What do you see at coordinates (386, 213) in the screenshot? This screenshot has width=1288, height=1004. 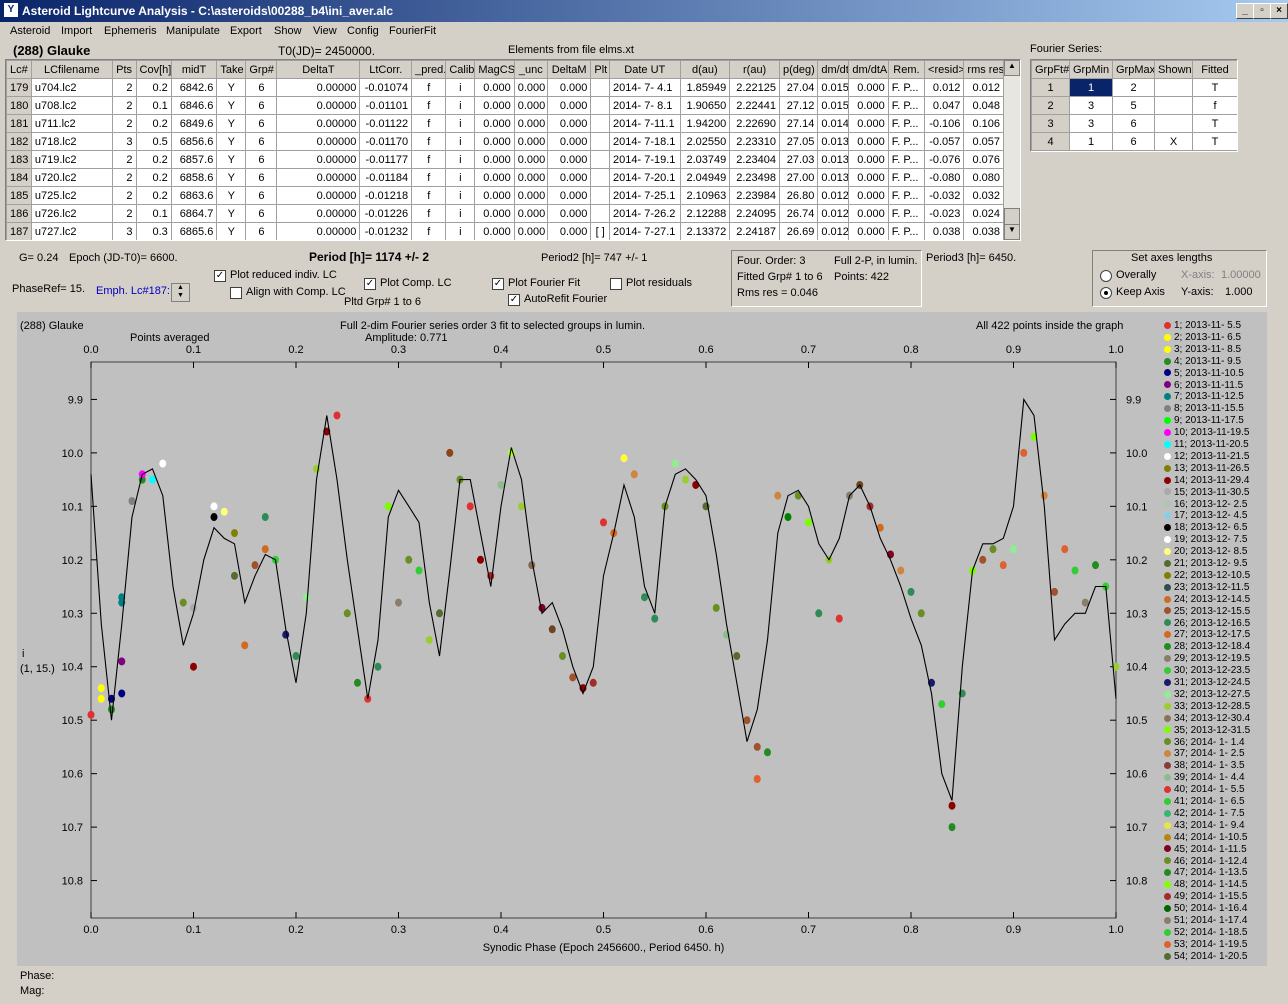 I see `table-cell: -0.01226` at bounding box center [386, 213].